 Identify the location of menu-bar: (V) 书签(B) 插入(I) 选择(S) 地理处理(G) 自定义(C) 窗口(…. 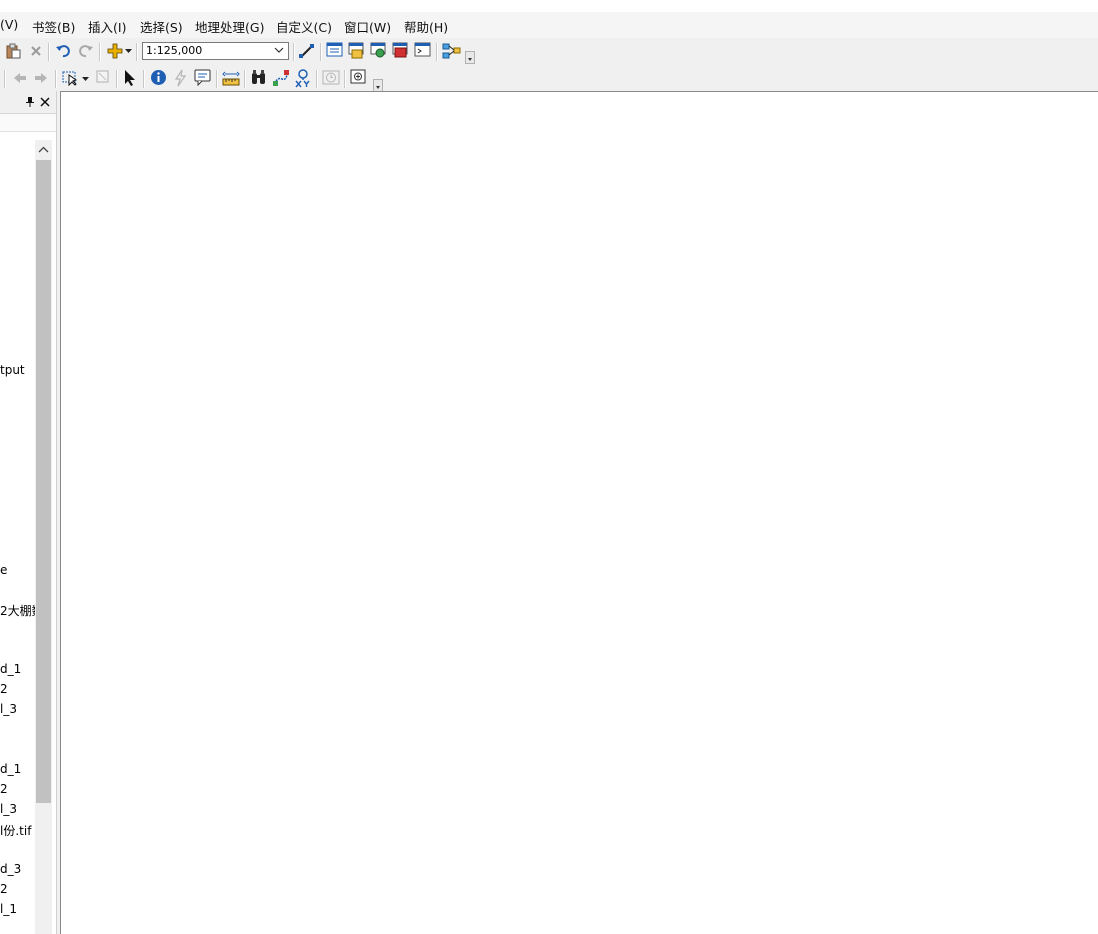
(549, 25).